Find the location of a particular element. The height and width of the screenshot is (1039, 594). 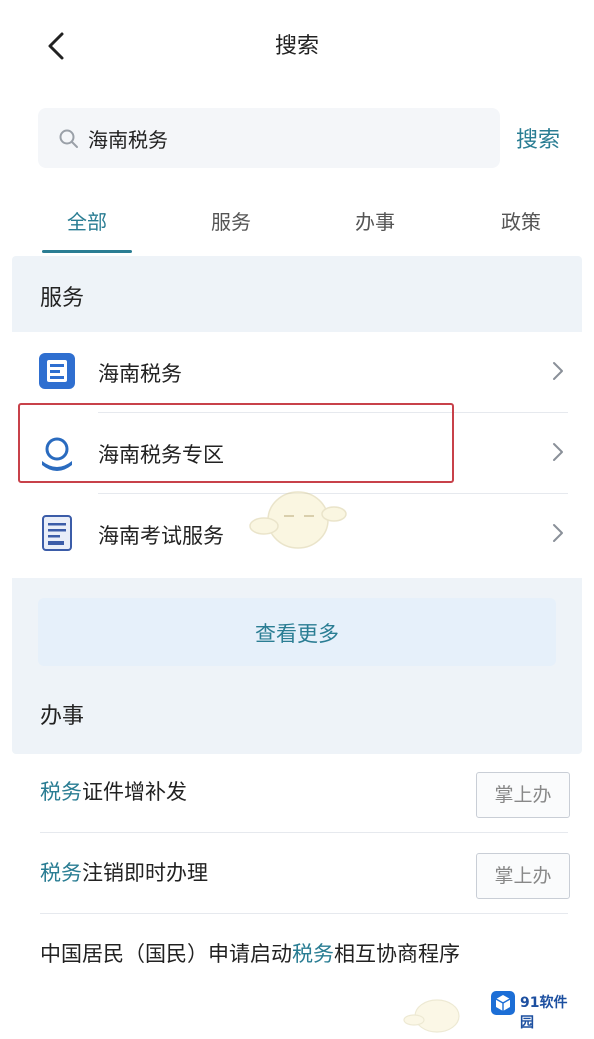

task-item-text: 相互协商程序 is located at coordinates (397, 954).